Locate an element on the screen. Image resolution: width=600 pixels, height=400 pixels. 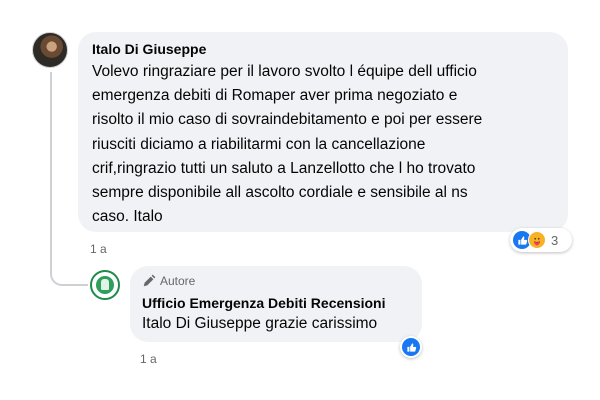
author-badge-label: Autore is located at coordinates (178, 281).